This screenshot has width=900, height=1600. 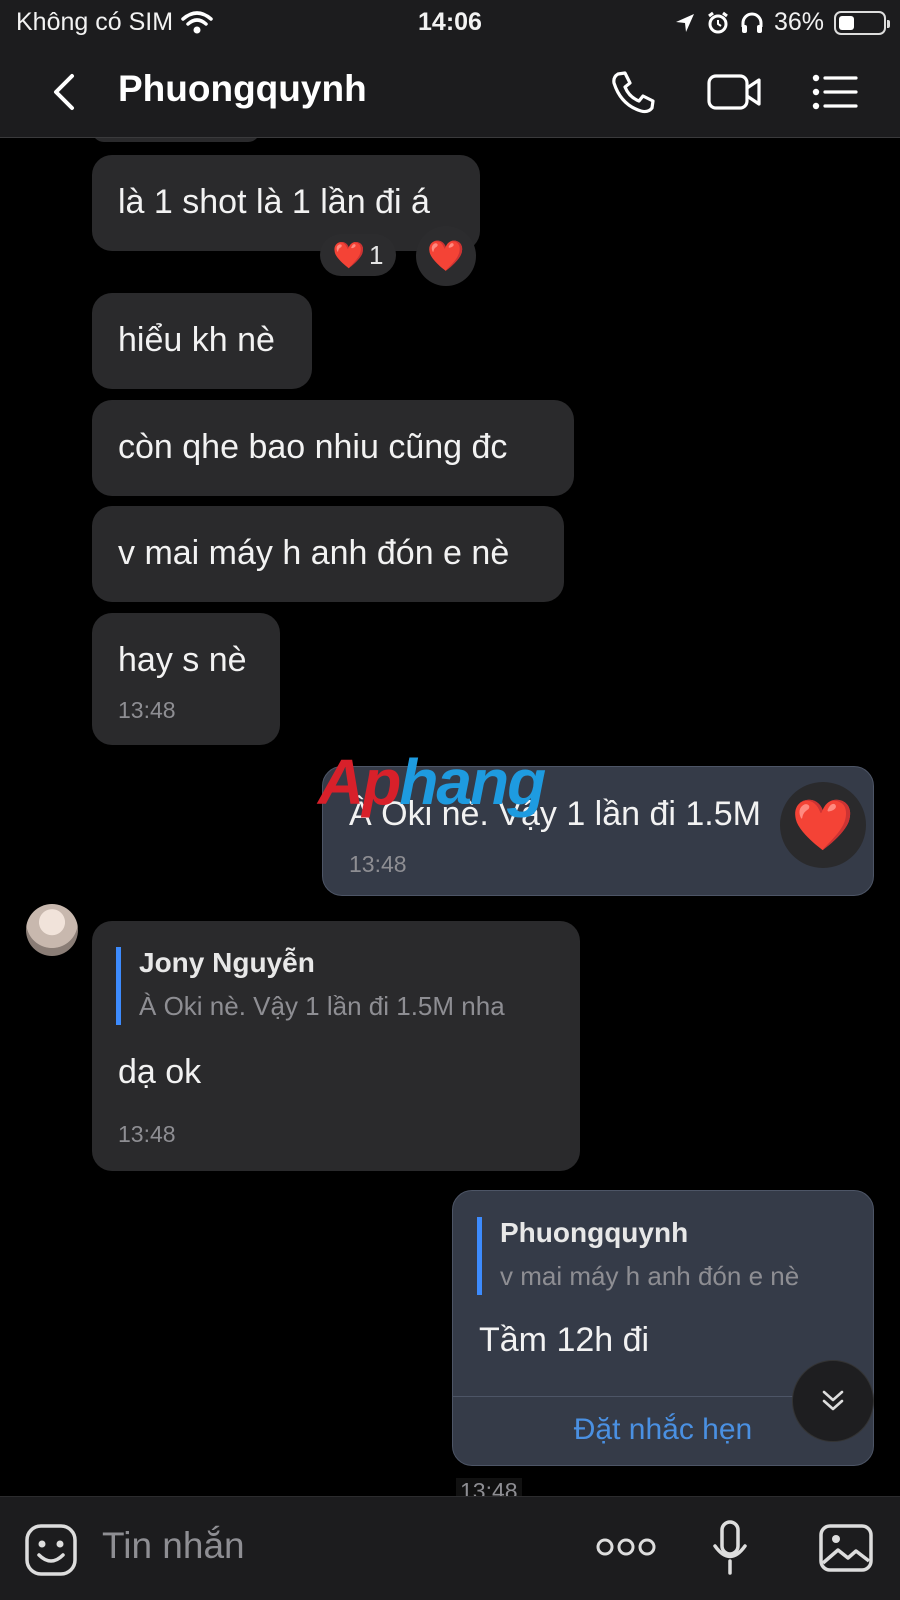 What do you see at coordinates (450, 23) in the screenshot?
I see `status-bar: Không có SIM 14:06 36%` at bounding box center [450, 23].